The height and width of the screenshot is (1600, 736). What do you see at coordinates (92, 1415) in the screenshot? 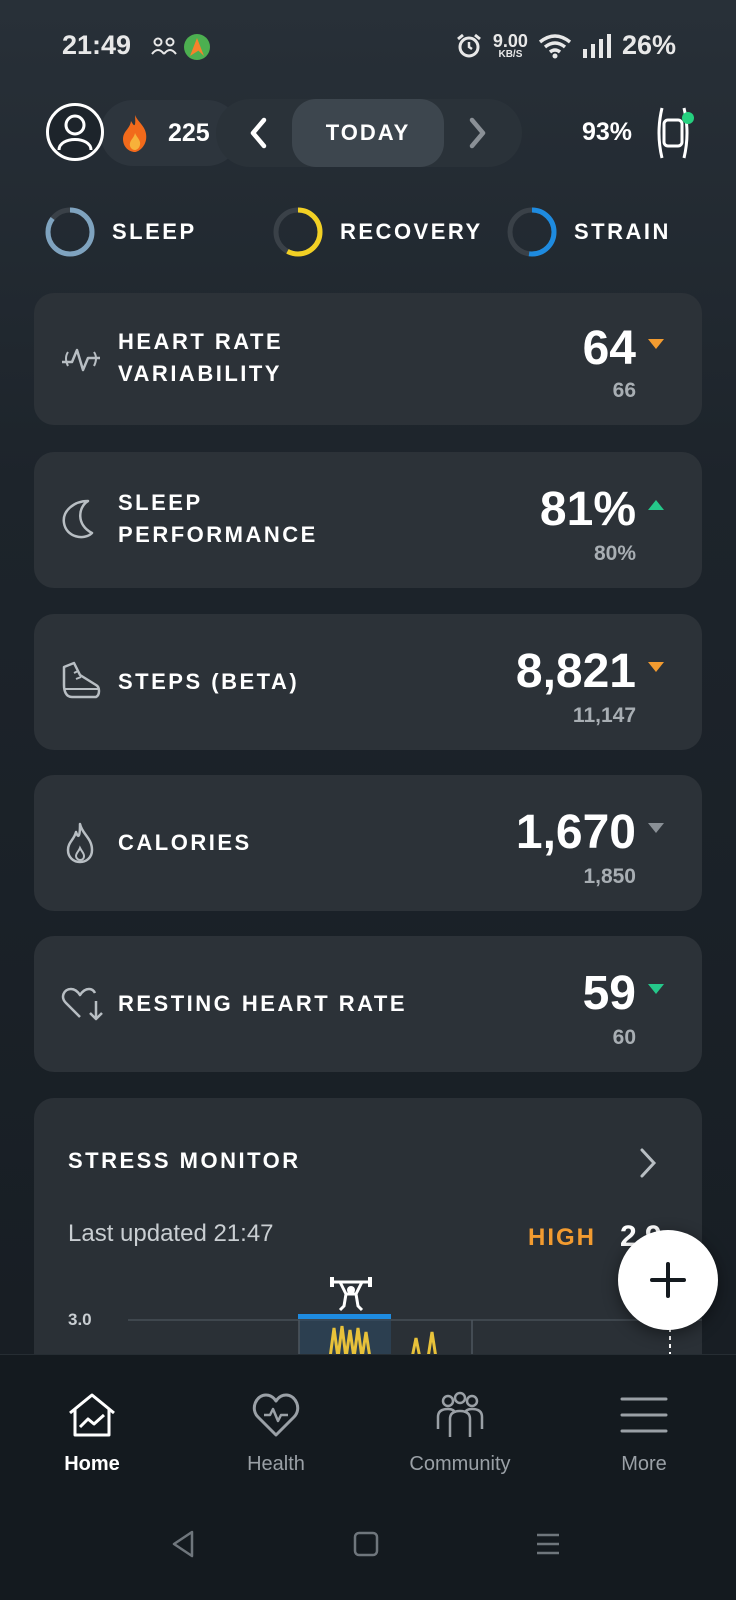
I see `home-chart-icon` at bounding box center [92, 1415].